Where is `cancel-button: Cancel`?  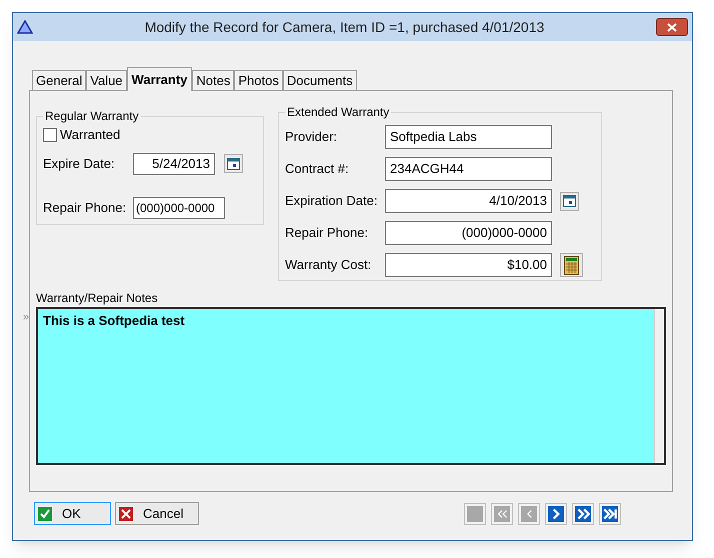 cancel-button: Cancel is located at coordinates (157, 513).